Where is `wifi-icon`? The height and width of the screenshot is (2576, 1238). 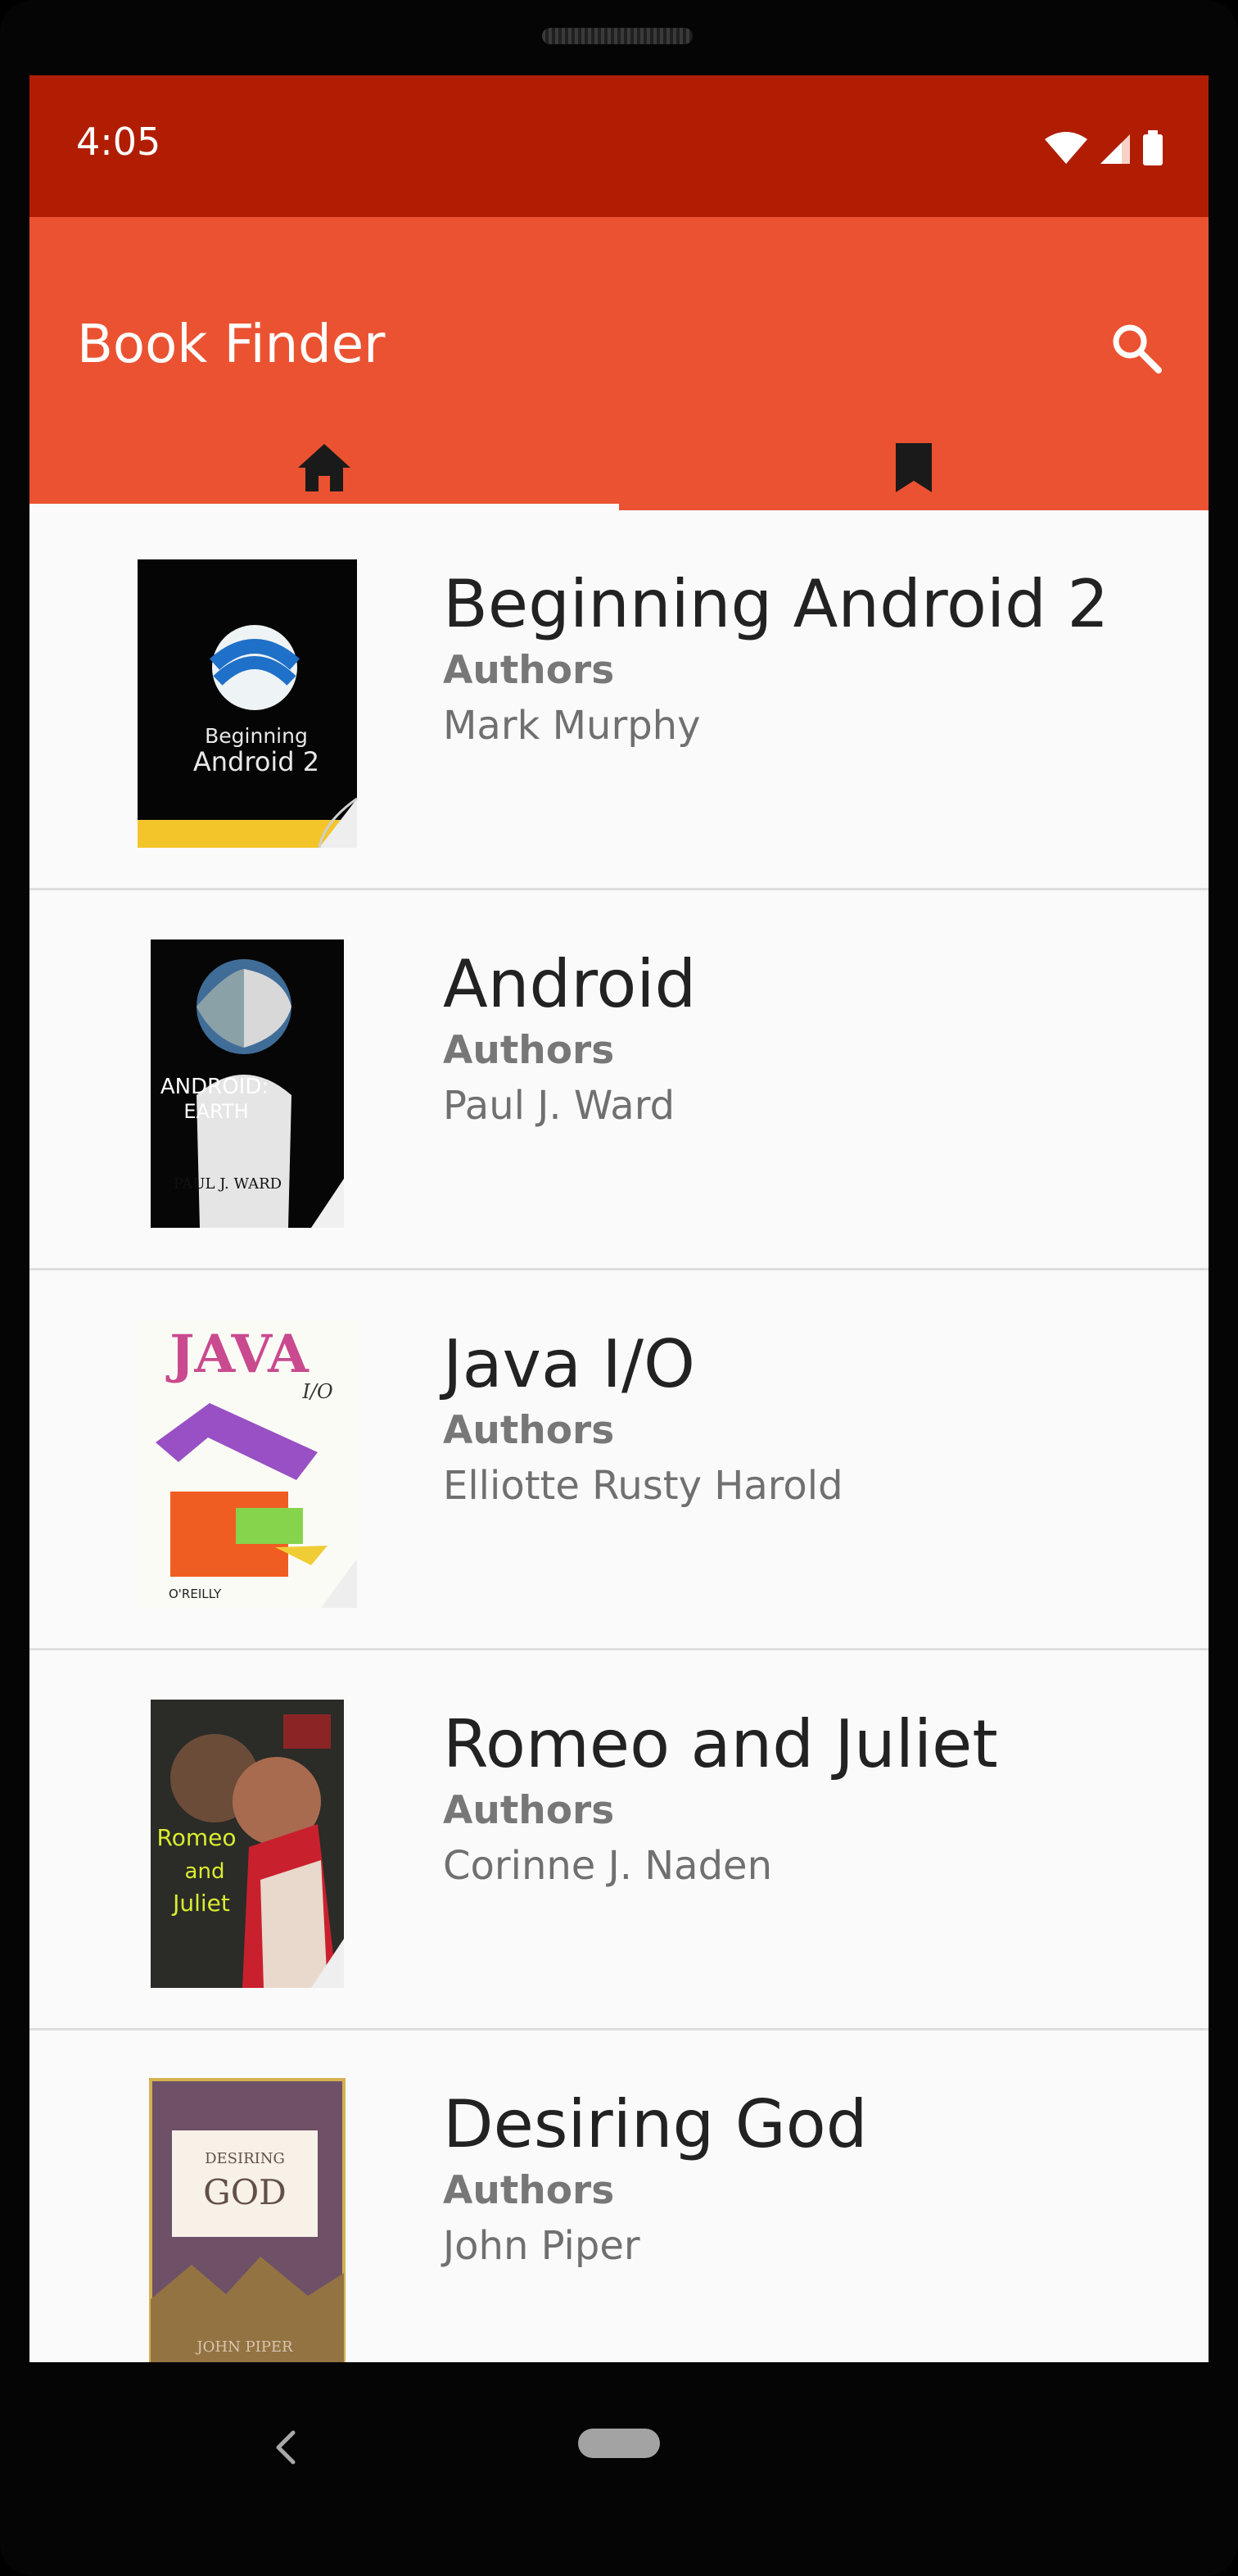
wifi-icon is located at coordinates (1066, 148).